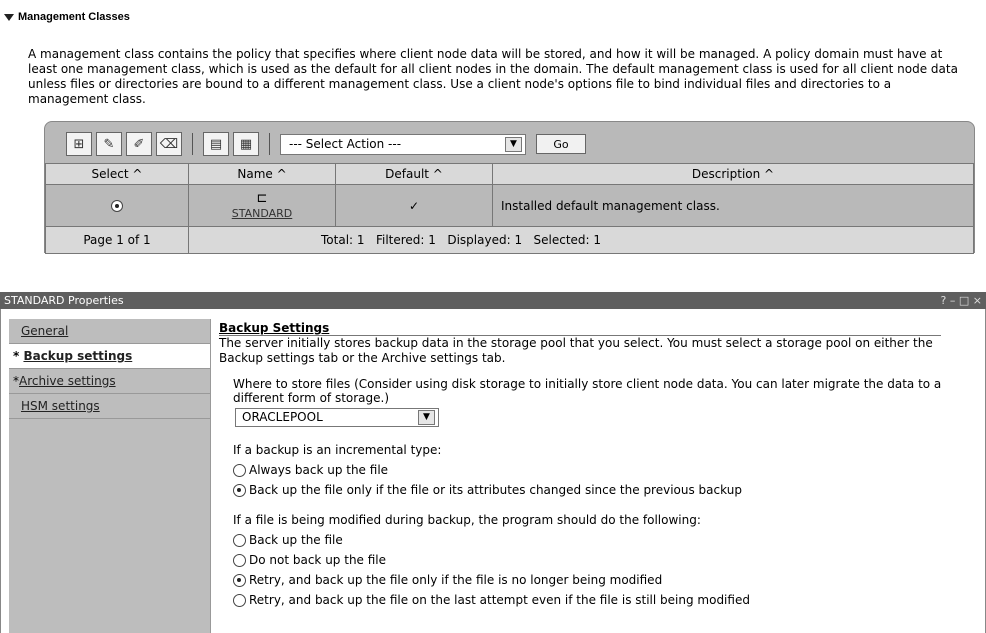  I want to click on properties-titlebar: STANDARD Properties ? – □ ×, so click(493, 300).